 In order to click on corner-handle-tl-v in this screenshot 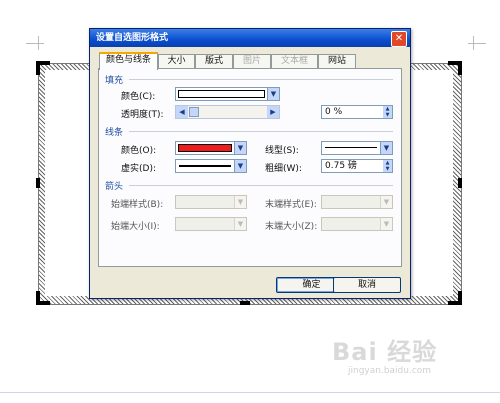, I will do `click(38, 68)`.